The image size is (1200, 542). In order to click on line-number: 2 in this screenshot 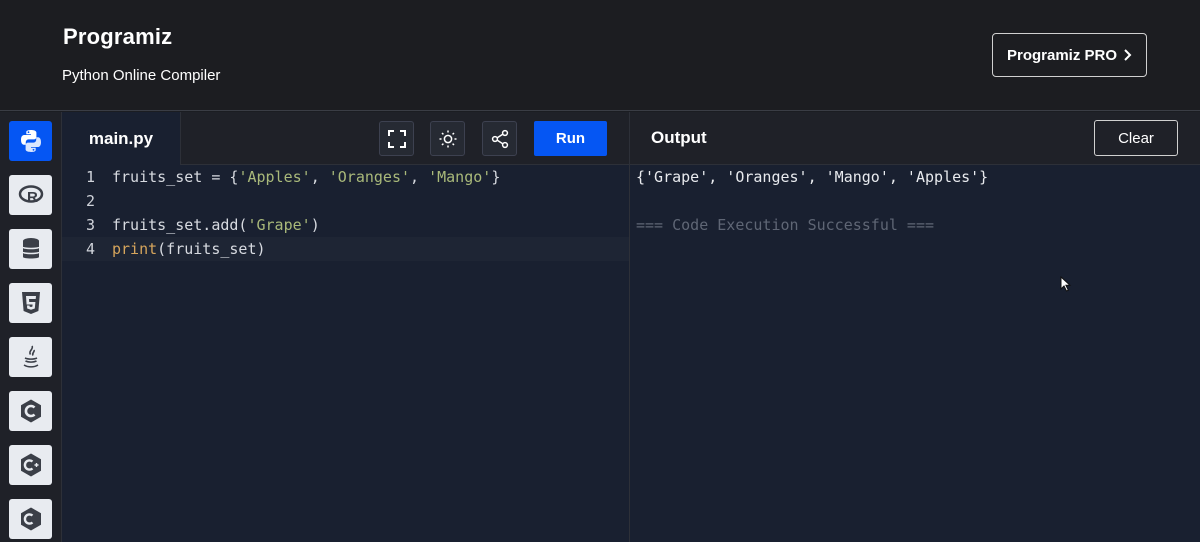, I will do `click(90, 201)`.